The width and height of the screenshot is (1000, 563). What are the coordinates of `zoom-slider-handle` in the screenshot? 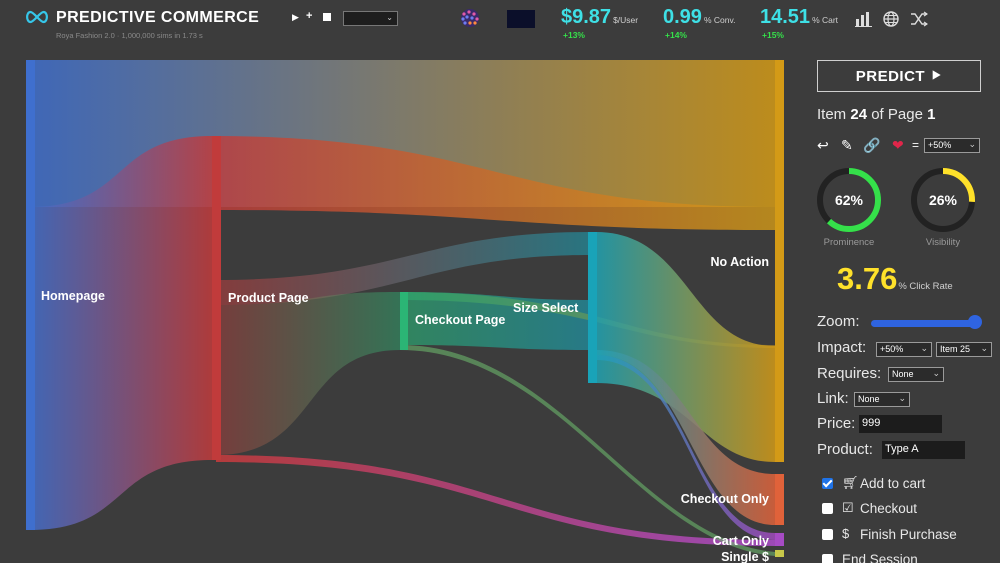 It's located at (975, 322).